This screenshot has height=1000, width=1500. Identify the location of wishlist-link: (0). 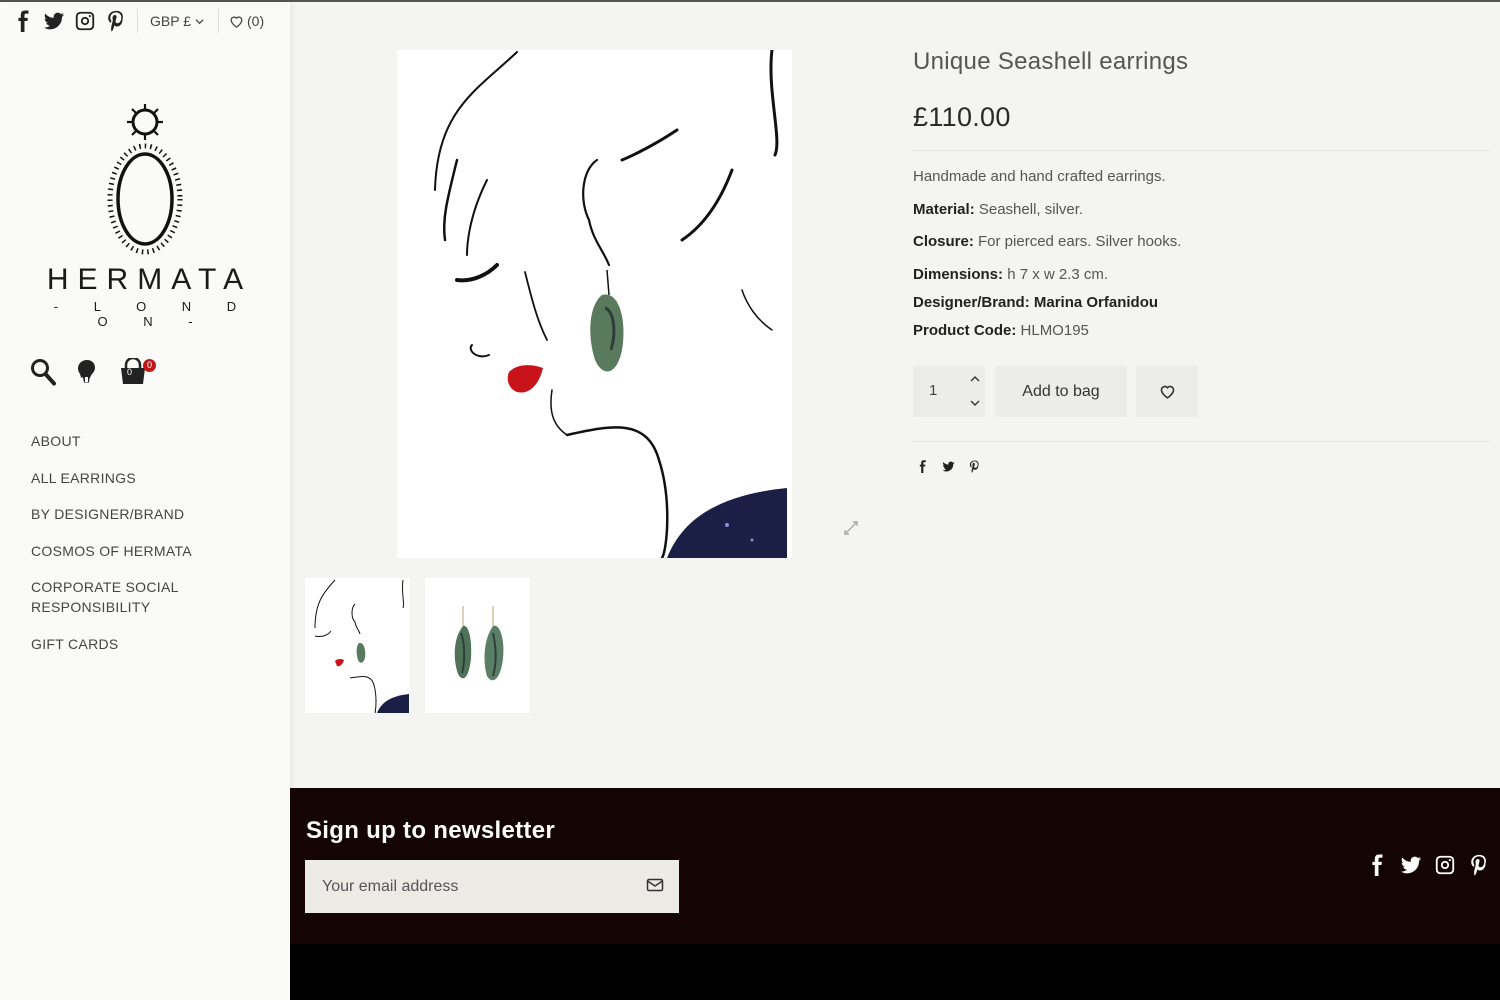
(241, 21).